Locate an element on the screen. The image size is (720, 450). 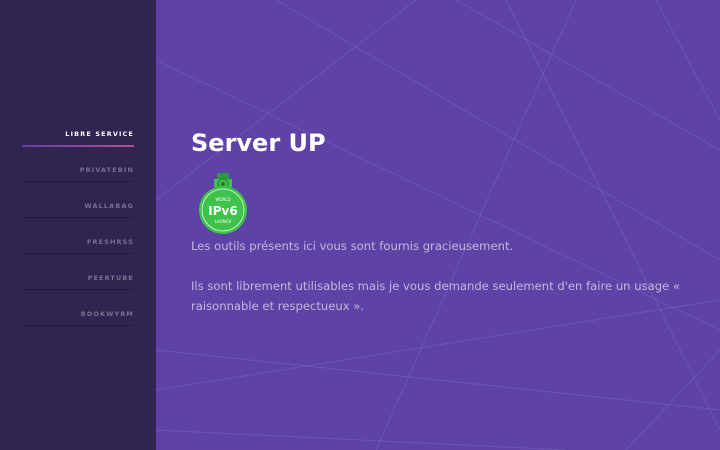
ipv6-badge-icon: WORLD IPv6 LAUNCH is located at coordinates (223, 203).